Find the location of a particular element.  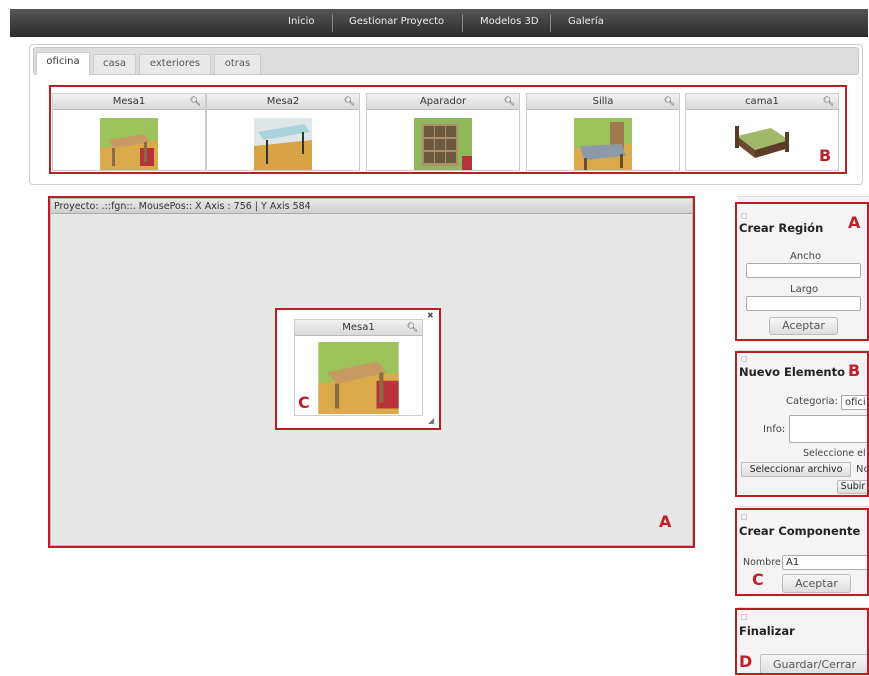

nav-gestionar-proyecto: Gestionar Proyecto is located at coordinates (396, 21).